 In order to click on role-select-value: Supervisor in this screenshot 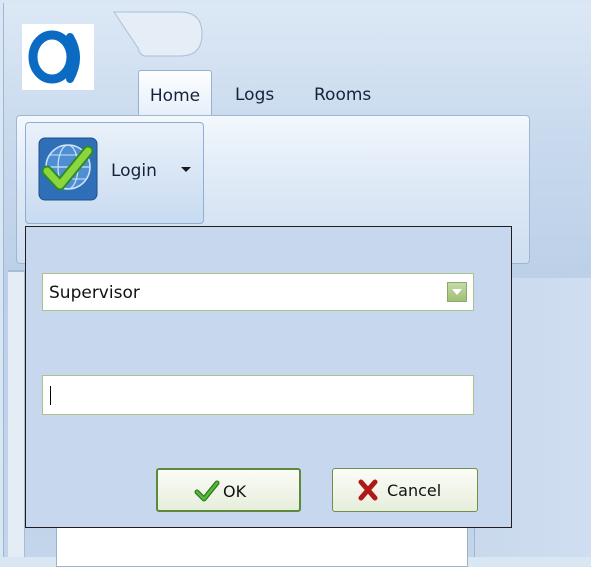, I will do `click(94, 293)`.